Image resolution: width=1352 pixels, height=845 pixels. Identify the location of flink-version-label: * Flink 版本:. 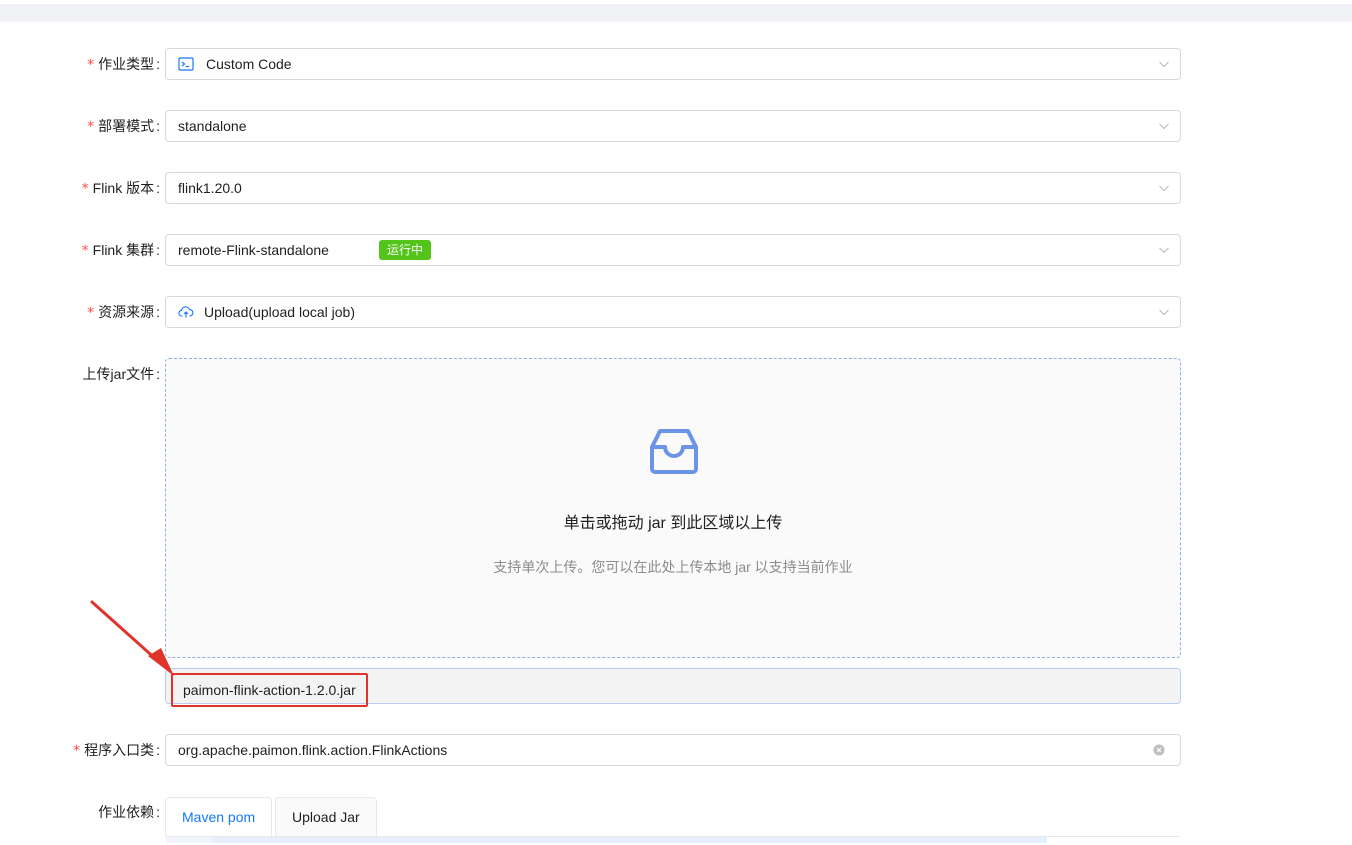
(120, 188).